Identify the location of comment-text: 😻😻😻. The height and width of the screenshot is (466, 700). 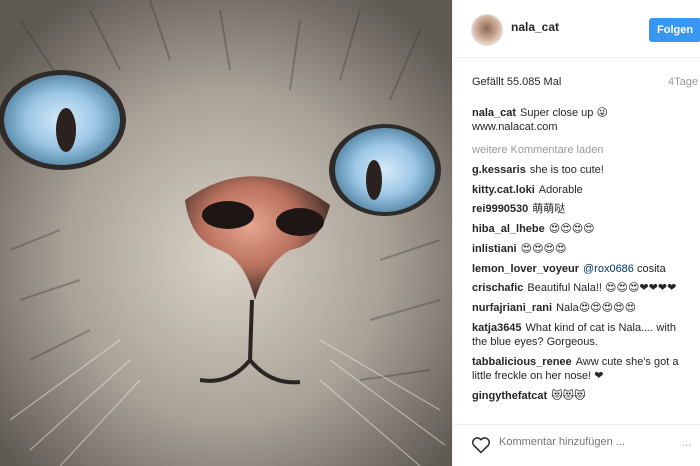
(568, 395).